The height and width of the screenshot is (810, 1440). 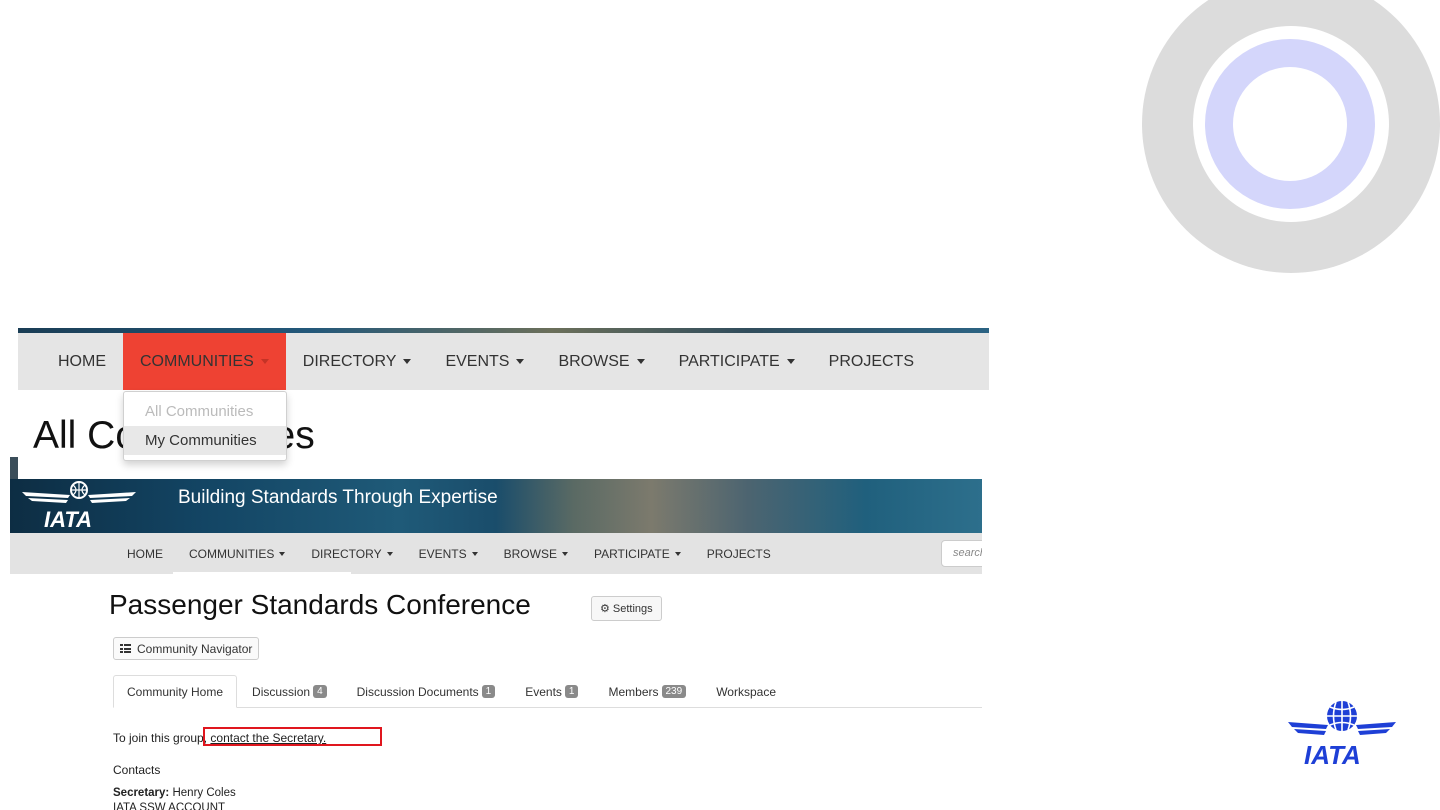 I want to click on tab-label: Events, so click(x=543, y=691).